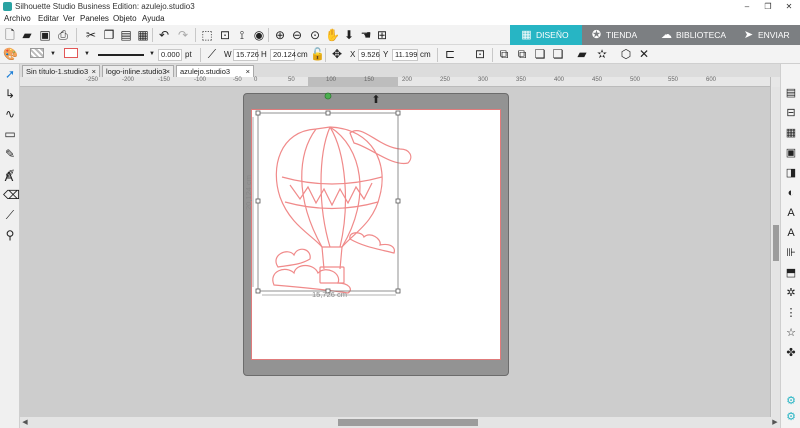  Describe the element at coordinates (791, 93) in the screenshot. I see `page-setup-icon: ▤` at that location.